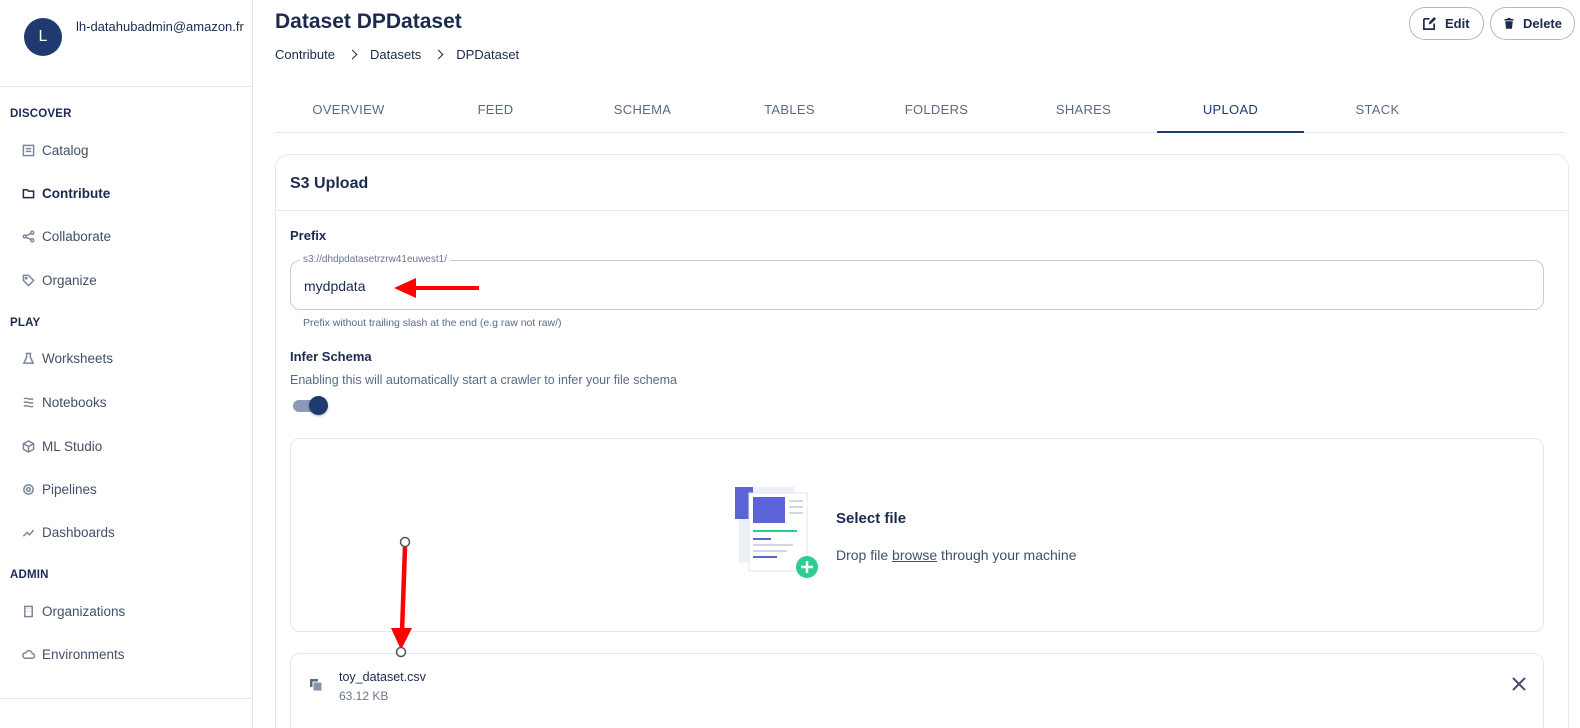 This screenshot has height=728, width=1580. Describe the element at coordinates (65, 150) in the screenshot. I see `sidebar-item-label: Catalog` at that location.